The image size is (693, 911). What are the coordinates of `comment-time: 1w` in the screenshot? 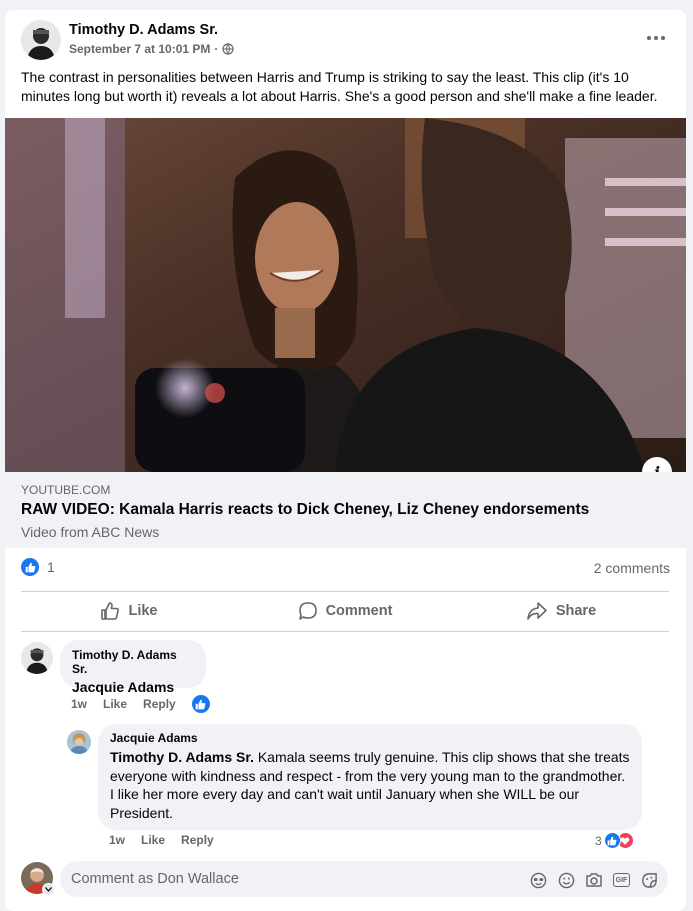 It's located at (79, 704).